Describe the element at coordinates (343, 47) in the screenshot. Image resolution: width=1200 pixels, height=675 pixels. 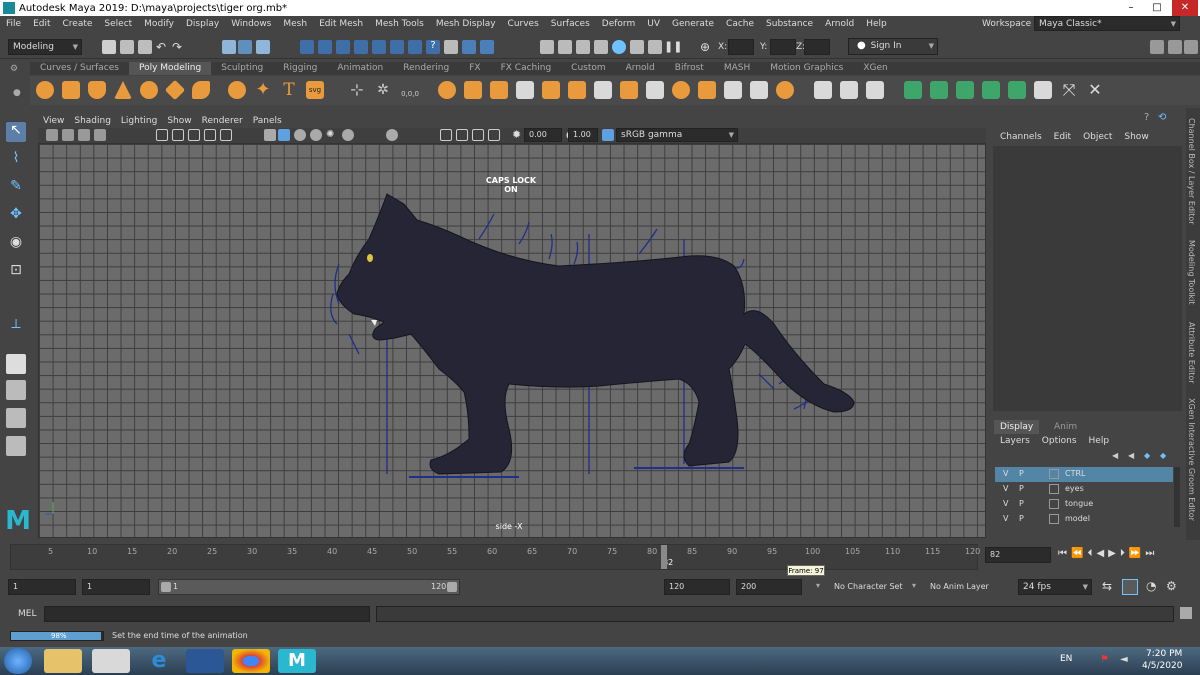
I see `snap-to-point-icon` at that location.